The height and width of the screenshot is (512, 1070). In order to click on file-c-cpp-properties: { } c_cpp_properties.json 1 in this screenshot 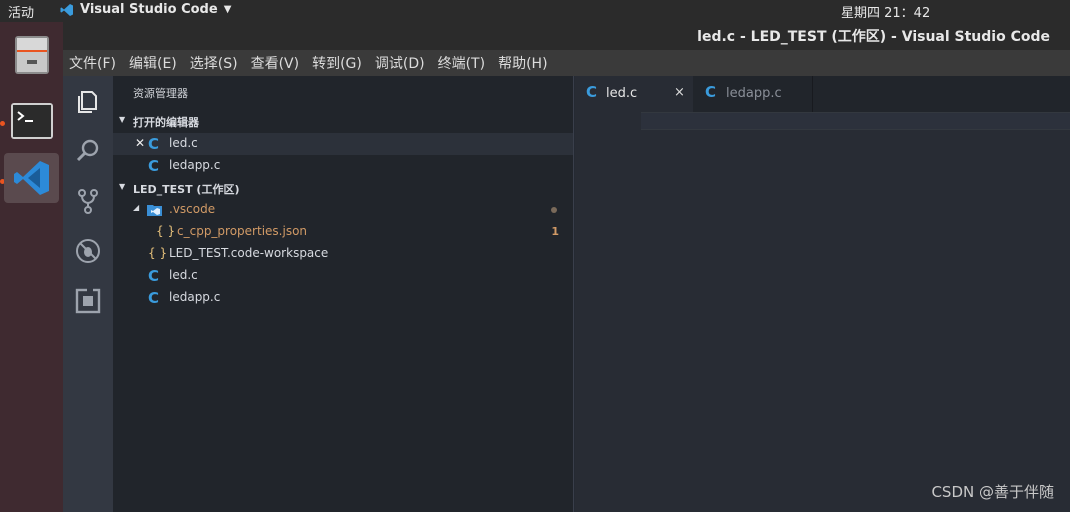, I will do `click(343, 232)`.